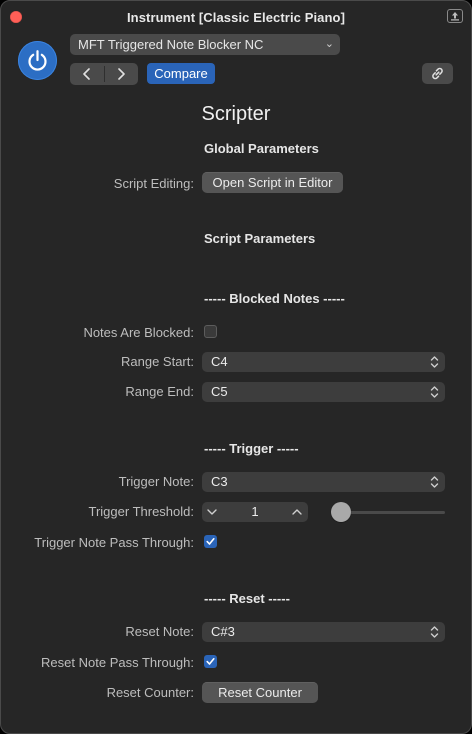 The width and height of the screenshot is (472, 734). Describe the element at coordinates (323, 362) in the screenshot. I see `range-start-select: C4` at that location.